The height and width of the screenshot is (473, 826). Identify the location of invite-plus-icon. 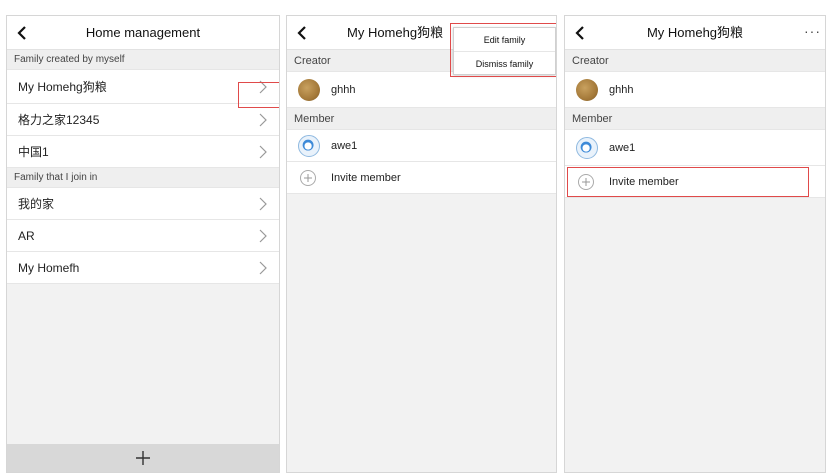
(308, 178).